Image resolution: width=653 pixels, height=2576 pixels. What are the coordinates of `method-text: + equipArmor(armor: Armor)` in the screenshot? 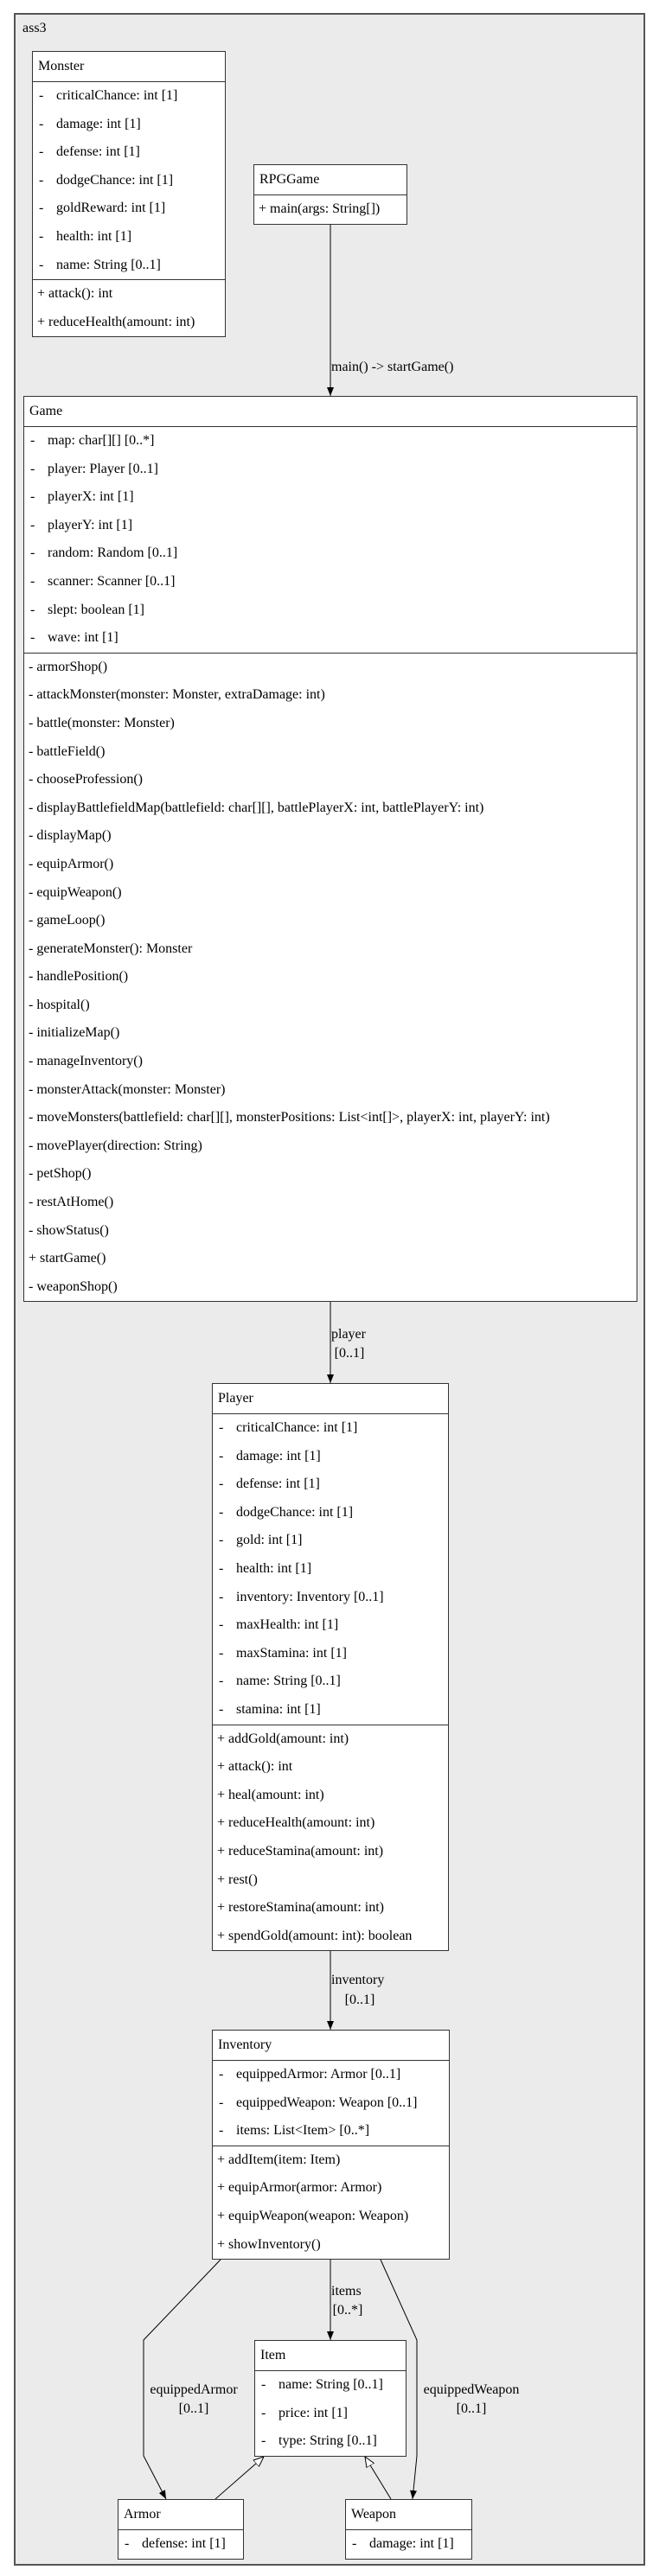 It's located at (299, 2188).